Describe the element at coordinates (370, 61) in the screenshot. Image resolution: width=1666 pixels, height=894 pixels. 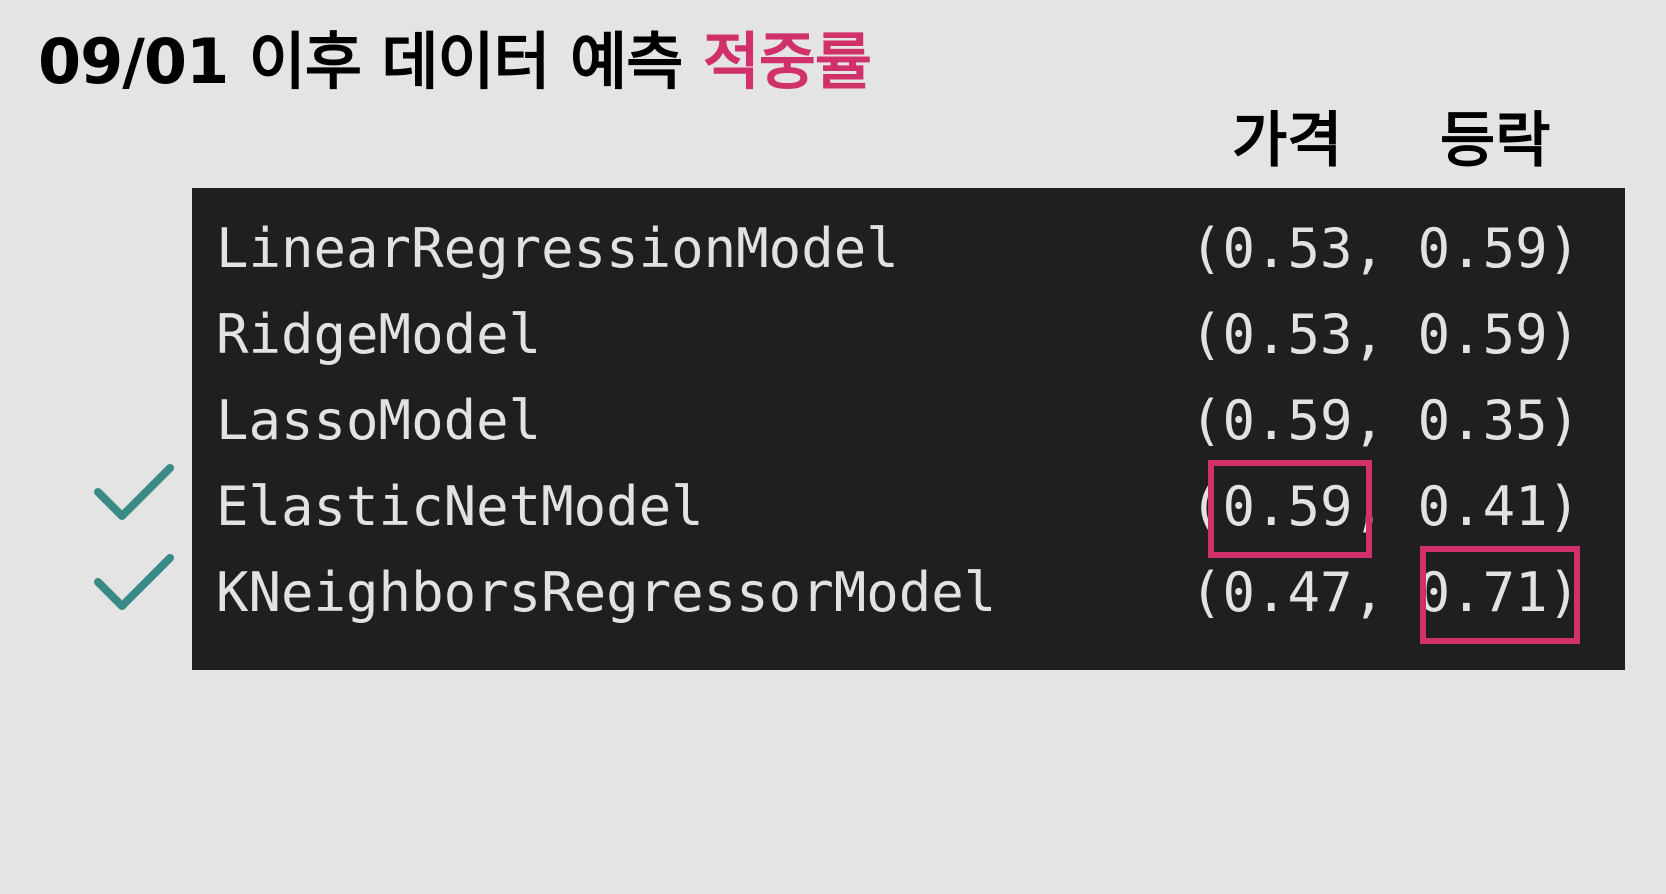
I see `title-main: 09/01 이후 데이터 예측` at that location.